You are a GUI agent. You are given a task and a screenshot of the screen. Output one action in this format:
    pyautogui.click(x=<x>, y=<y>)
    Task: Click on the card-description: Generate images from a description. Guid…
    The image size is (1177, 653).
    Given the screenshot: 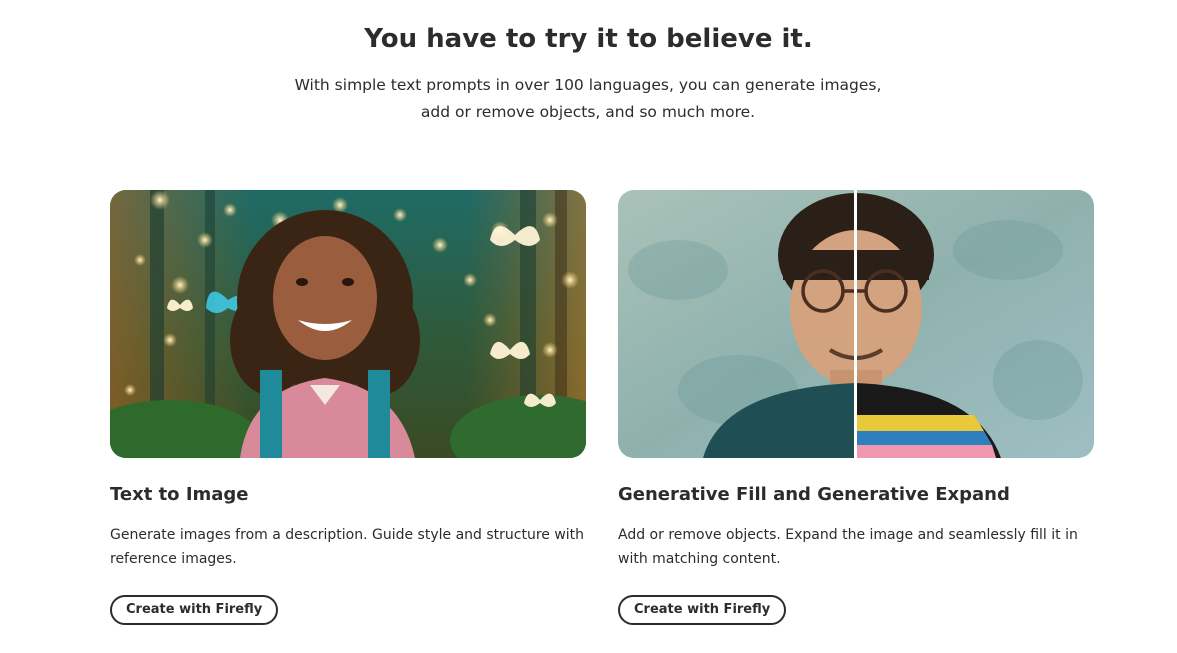 What is the action you would take?
    pyautogui.click(x=347, y=547)
    